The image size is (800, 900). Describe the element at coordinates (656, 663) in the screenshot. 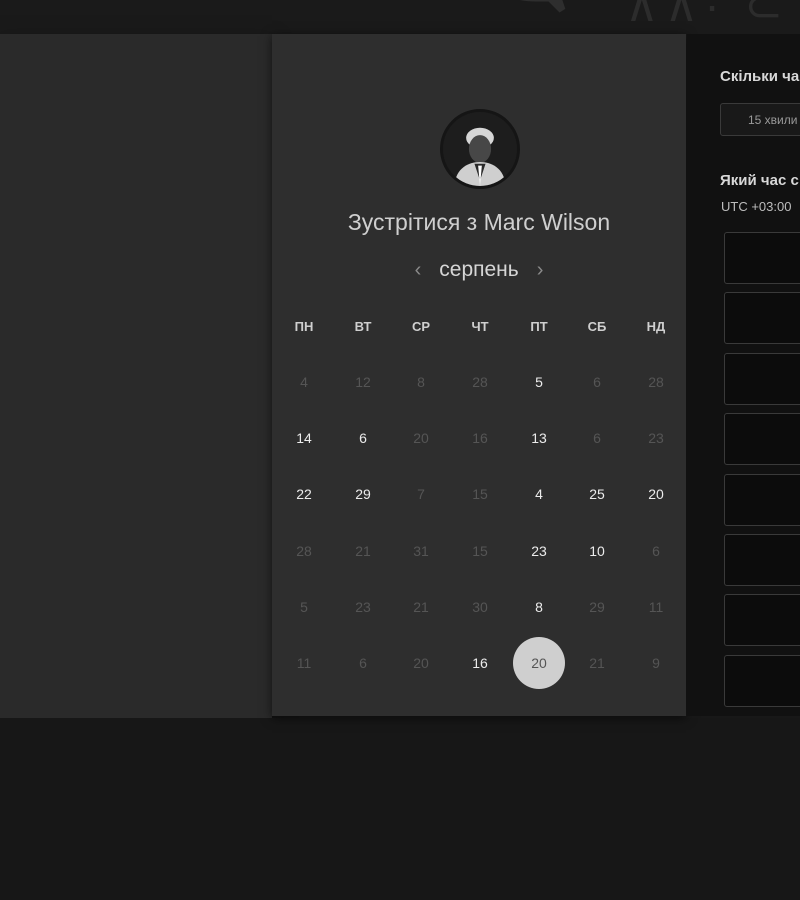

I see `calendar-day: 9` at that location.